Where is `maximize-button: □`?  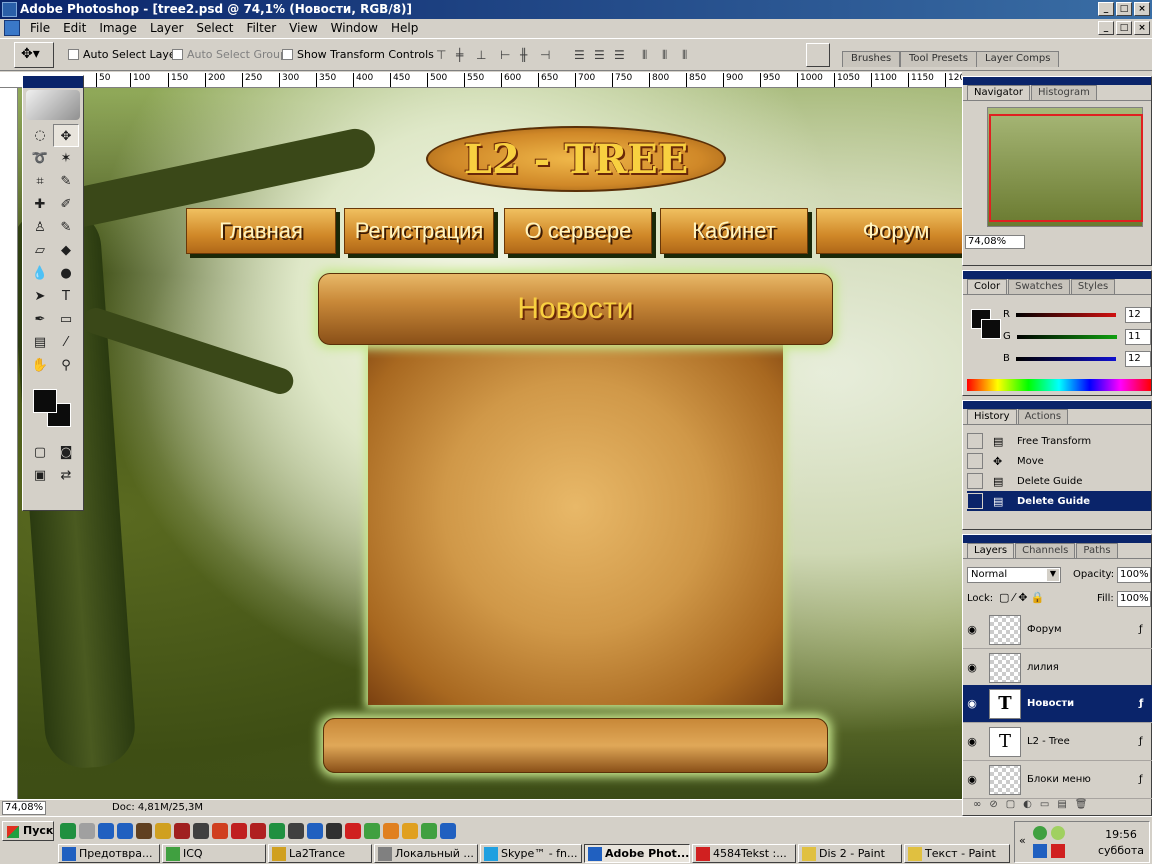
maximize-button: □ is located at coordinates (1124, 9).